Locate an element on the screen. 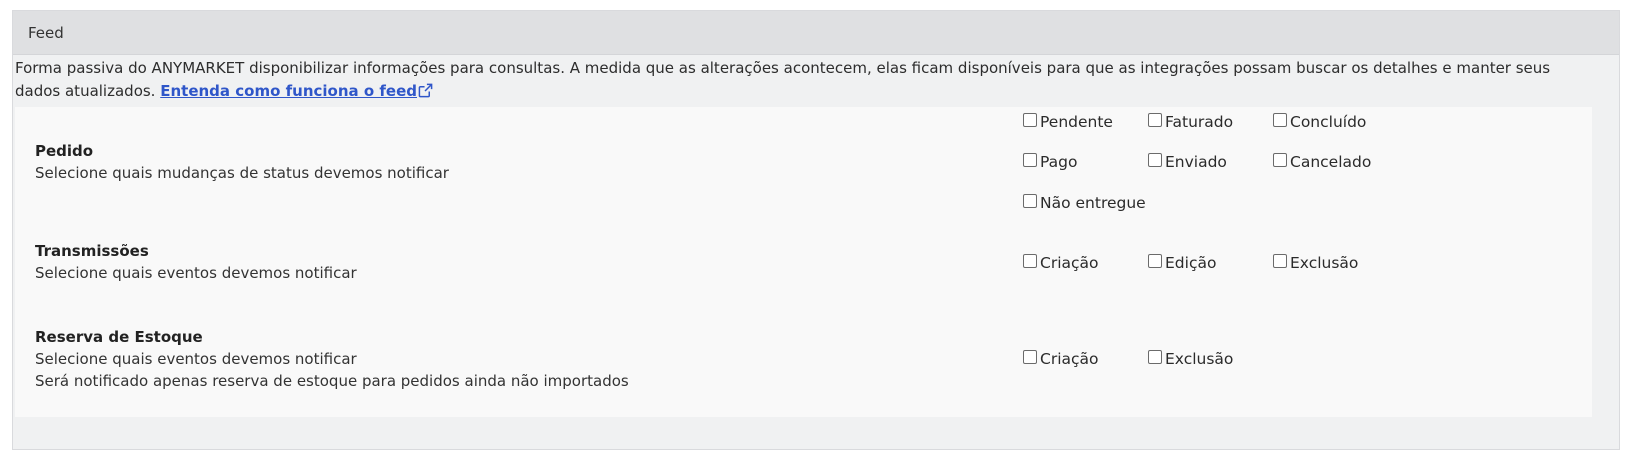 This screenshot has width=1630, height=450. section-title: Pedido is located at coordinates (64, 151).